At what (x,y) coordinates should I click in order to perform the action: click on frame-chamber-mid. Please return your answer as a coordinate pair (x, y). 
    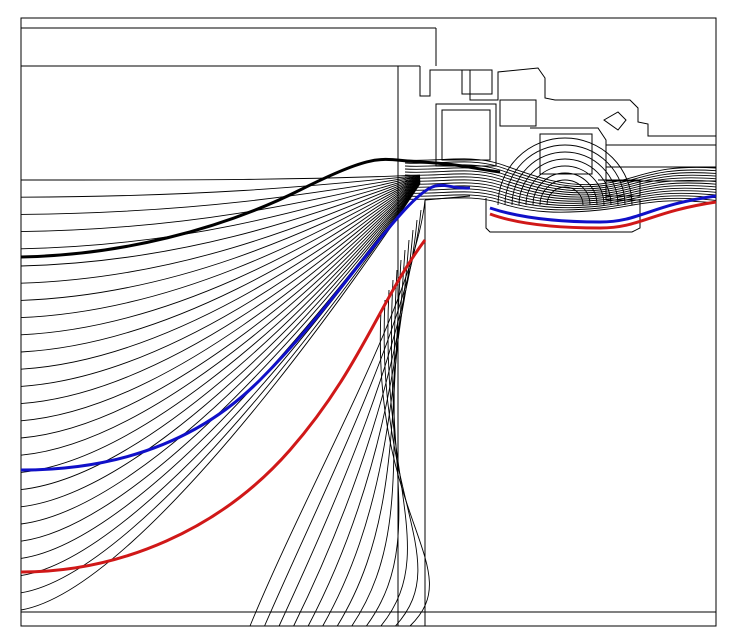
    Looking at the image, I should click on (518, 113).